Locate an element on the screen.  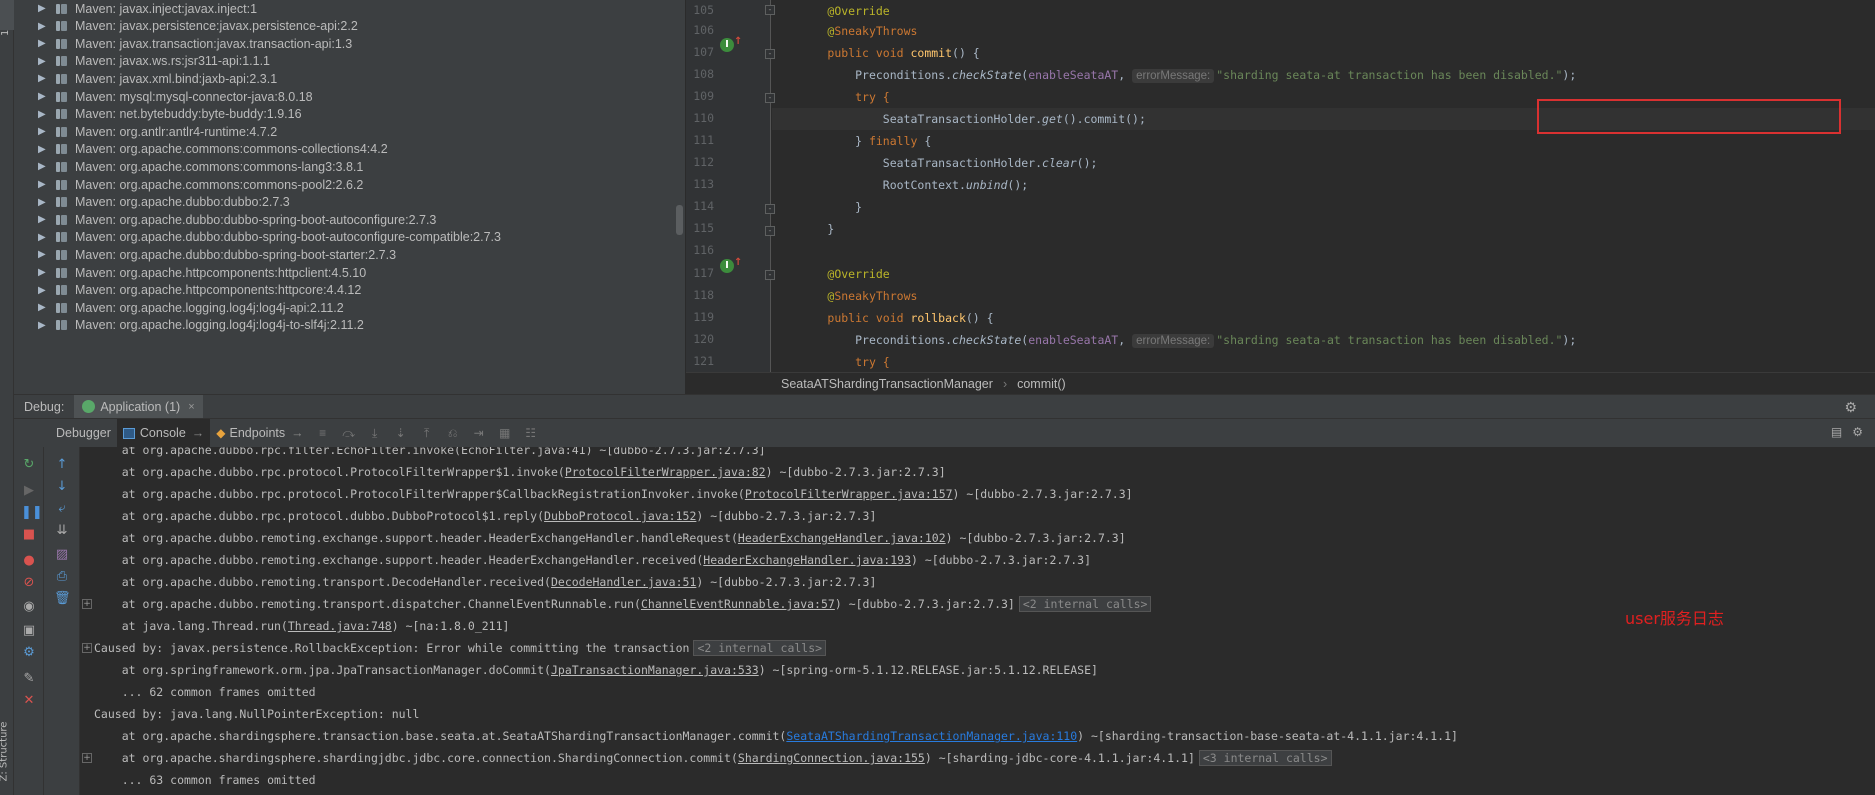
drop-frame-icon: ⎌ is located at coordinates (453, 433).